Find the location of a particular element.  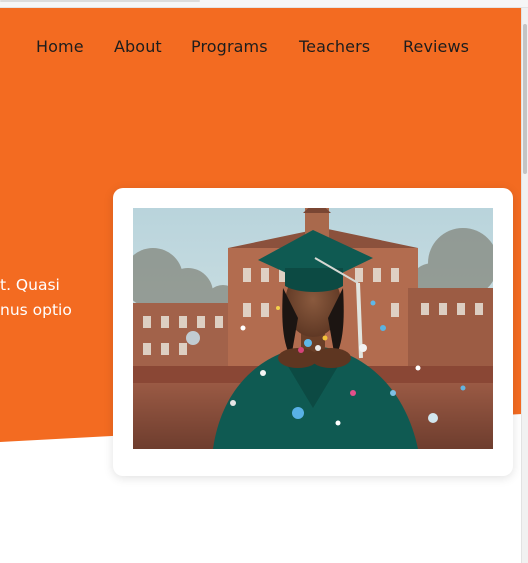

nav-programs-link: Programs is located at coordinates (229, 46).